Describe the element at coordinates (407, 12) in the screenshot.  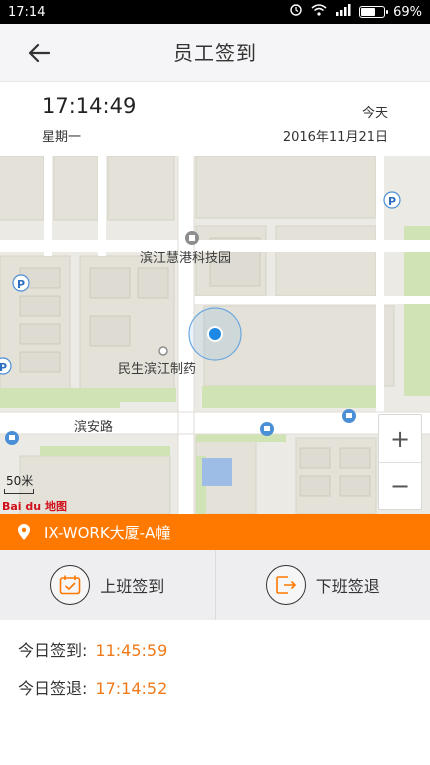
I see `battery-percent: 69%` at that location.